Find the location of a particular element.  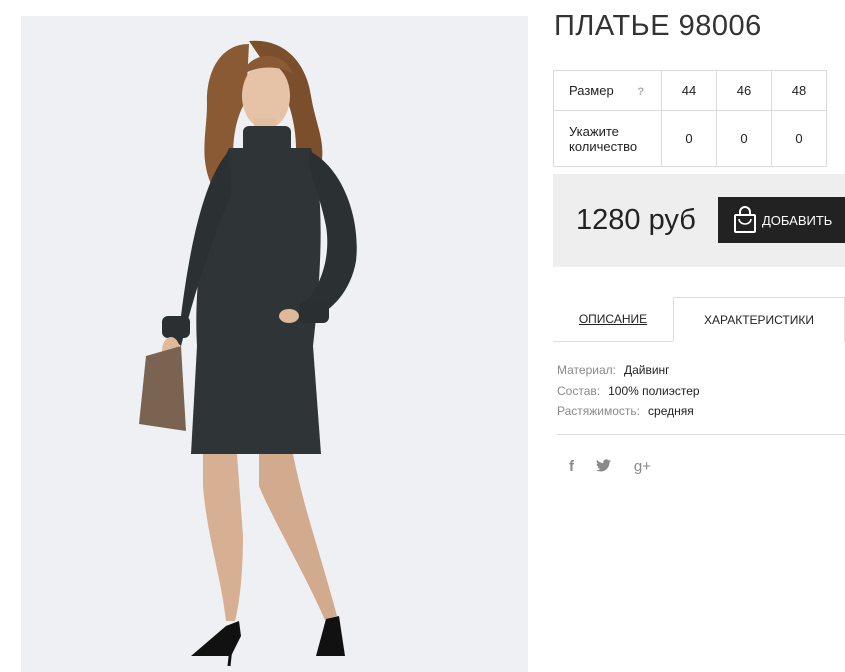

spec-row-stretch: Растяжимость: средняя is located at coordinates (628, 411).